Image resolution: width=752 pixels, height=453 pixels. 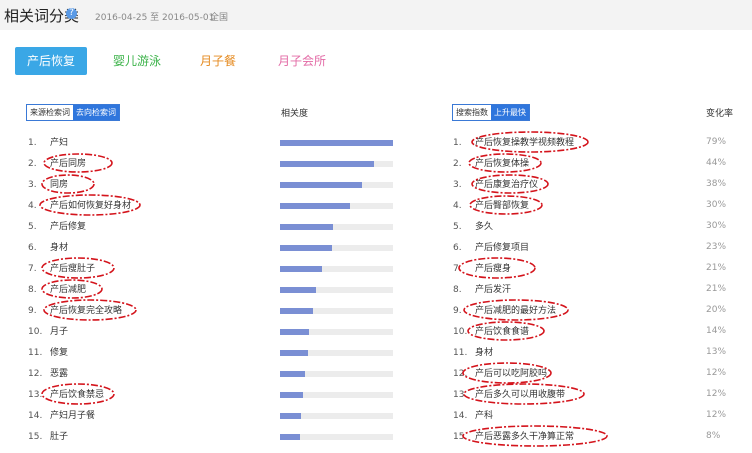 I want to click on rising-term-row: 3. 产后康复治疗仪, so click(x=495, y=185).